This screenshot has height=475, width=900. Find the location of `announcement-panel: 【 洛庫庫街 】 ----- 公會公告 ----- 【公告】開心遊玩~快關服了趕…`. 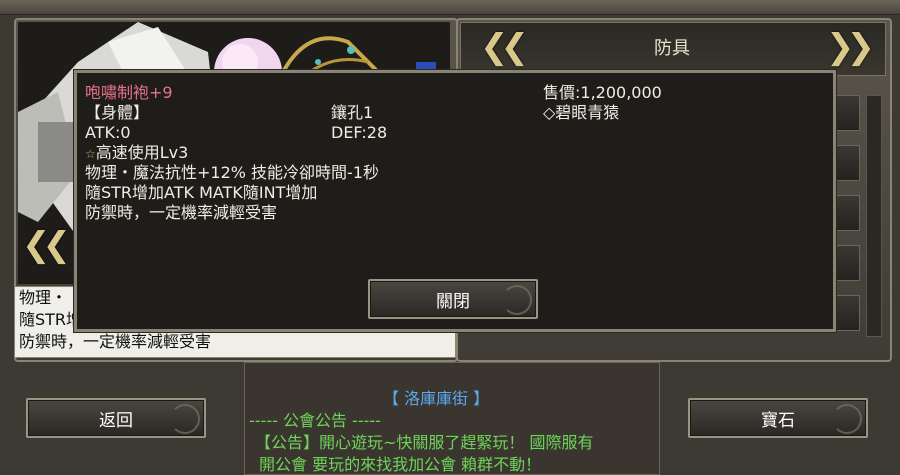

announcement-panel: 【 洛庫庫街 】 ----- 公會公告 ----- 【公告】開心遊玩~快關服了趕… is located at coordinates (452, 418).